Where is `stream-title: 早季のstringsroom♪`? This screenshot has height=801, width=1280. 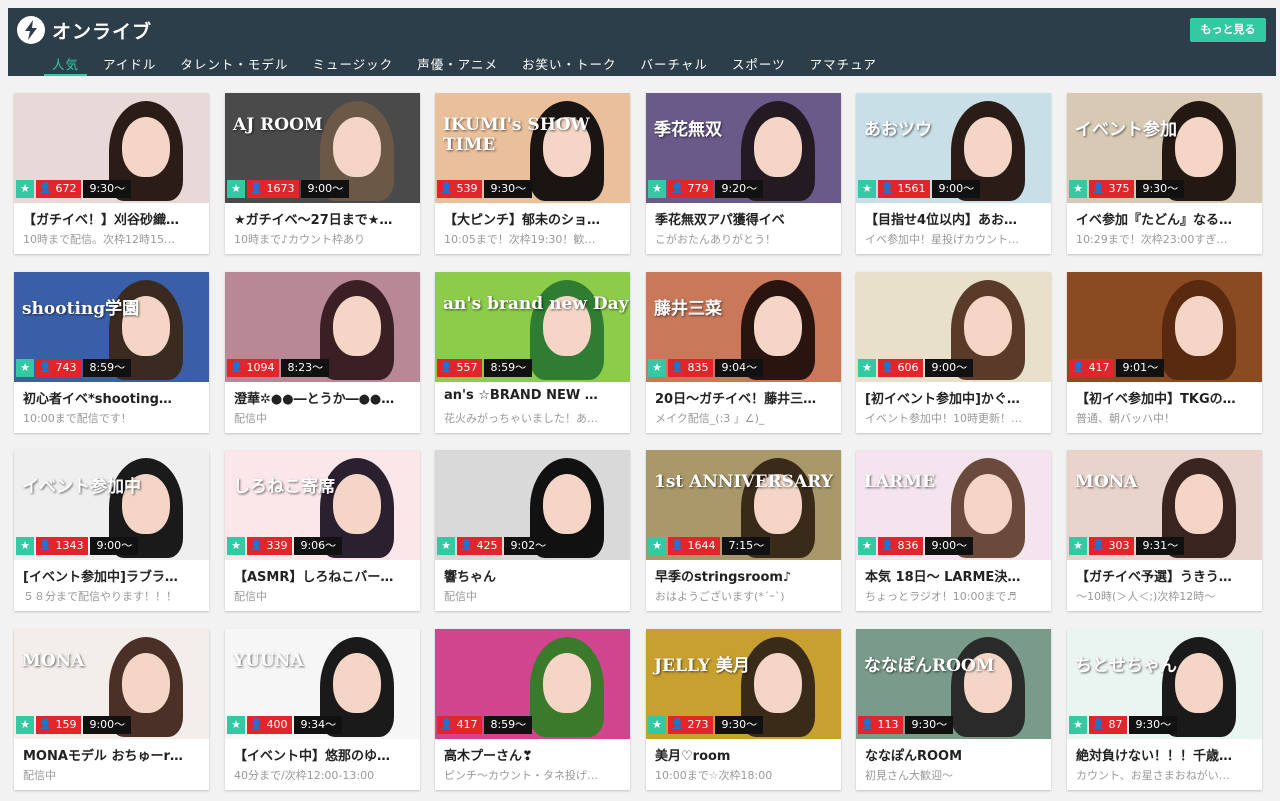
stream-title: 早季のstringsroom♪ is located at coordinates (746, 575).